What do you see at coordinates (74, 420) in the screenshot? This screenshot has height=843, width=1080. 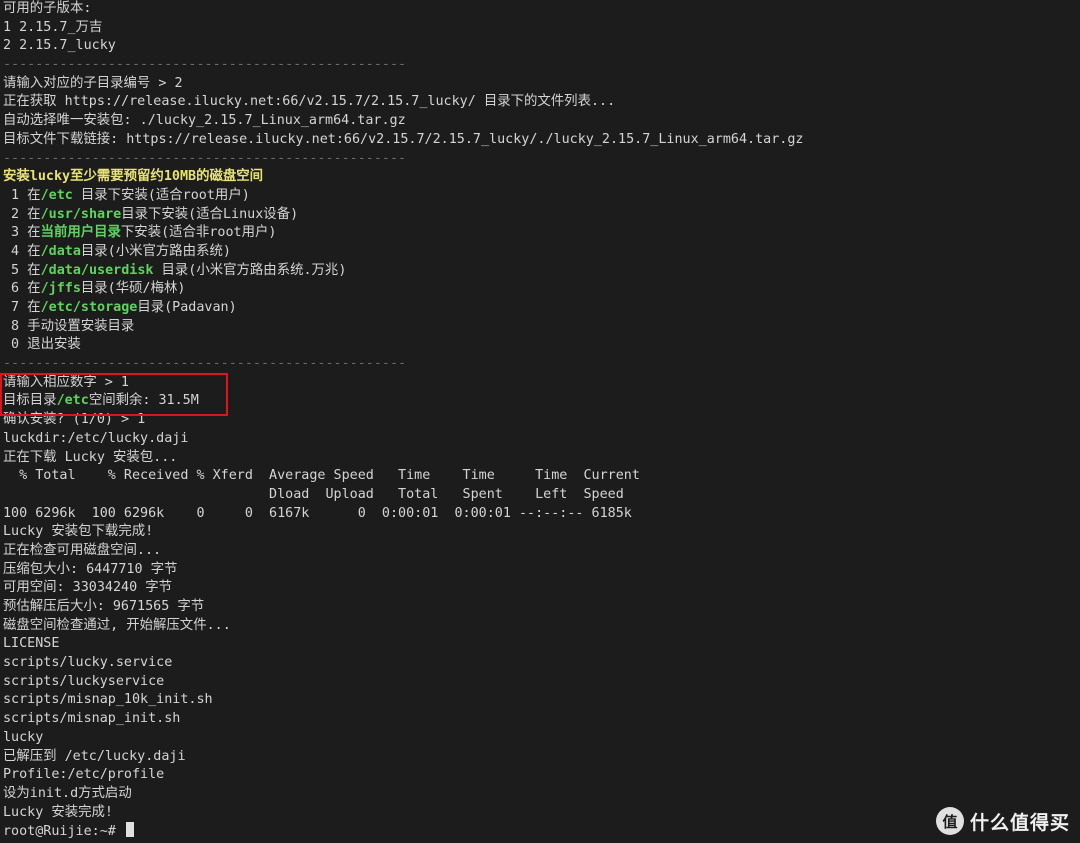 I see `terminal-line: 确认安装? (1/0) > 1` at bounding box center [74, 420].